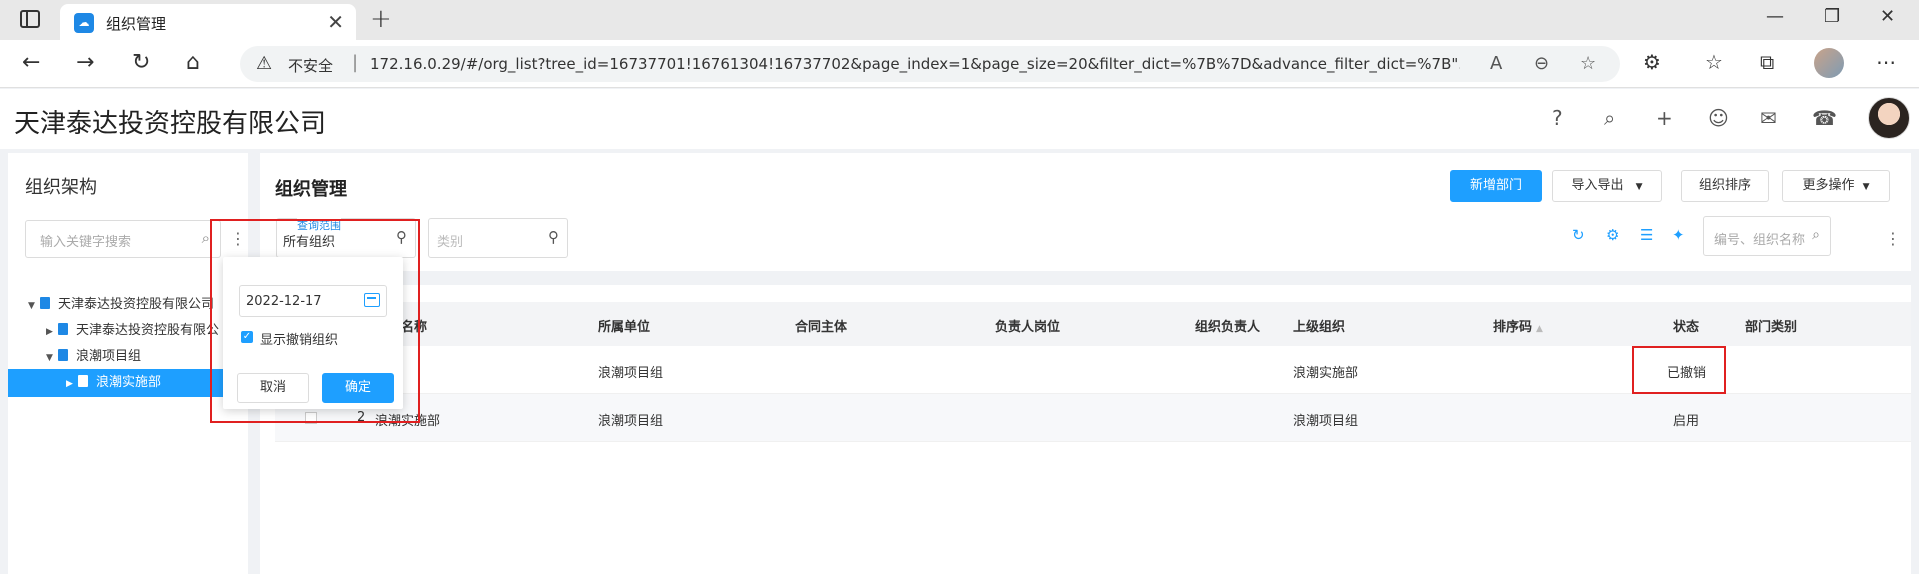 The image size is (1919, 574). What do you see at coordinates (1027, 325) in the screenshot?
I see `col-leader-post: 负责人岗位` at bounding box center [1027, 325].